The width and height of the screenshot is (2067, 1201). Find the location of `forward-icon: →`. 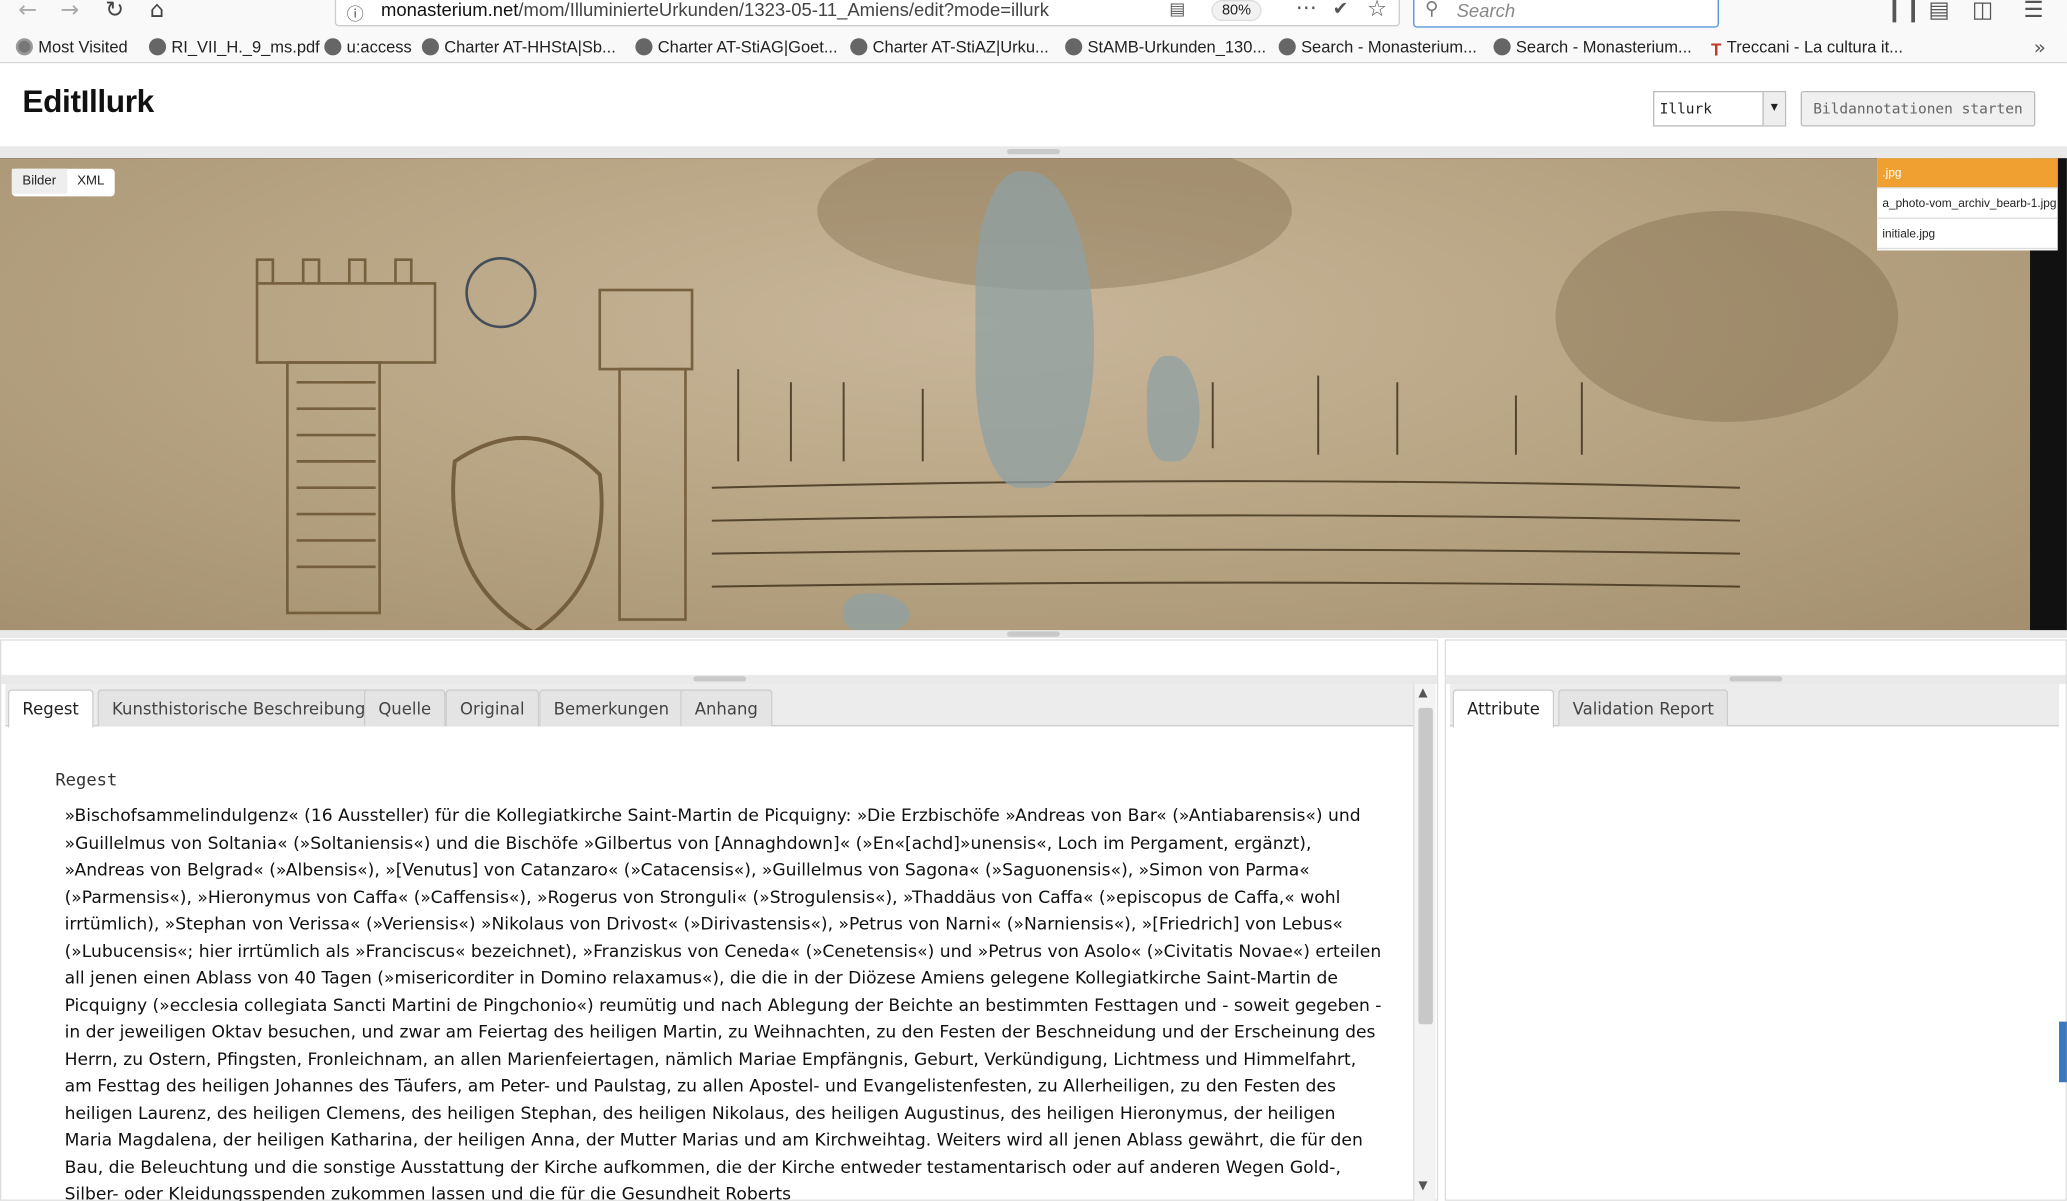

forward-icon: → is located at coordinates (69, 12).